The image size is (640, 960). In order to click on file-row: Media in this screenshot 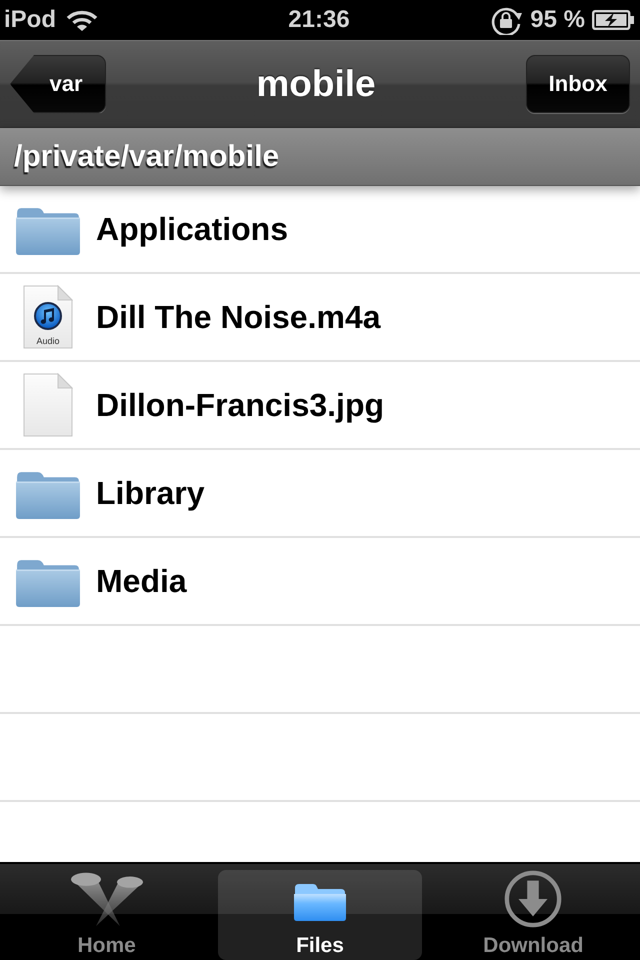, I will do `click(320, 582)`.